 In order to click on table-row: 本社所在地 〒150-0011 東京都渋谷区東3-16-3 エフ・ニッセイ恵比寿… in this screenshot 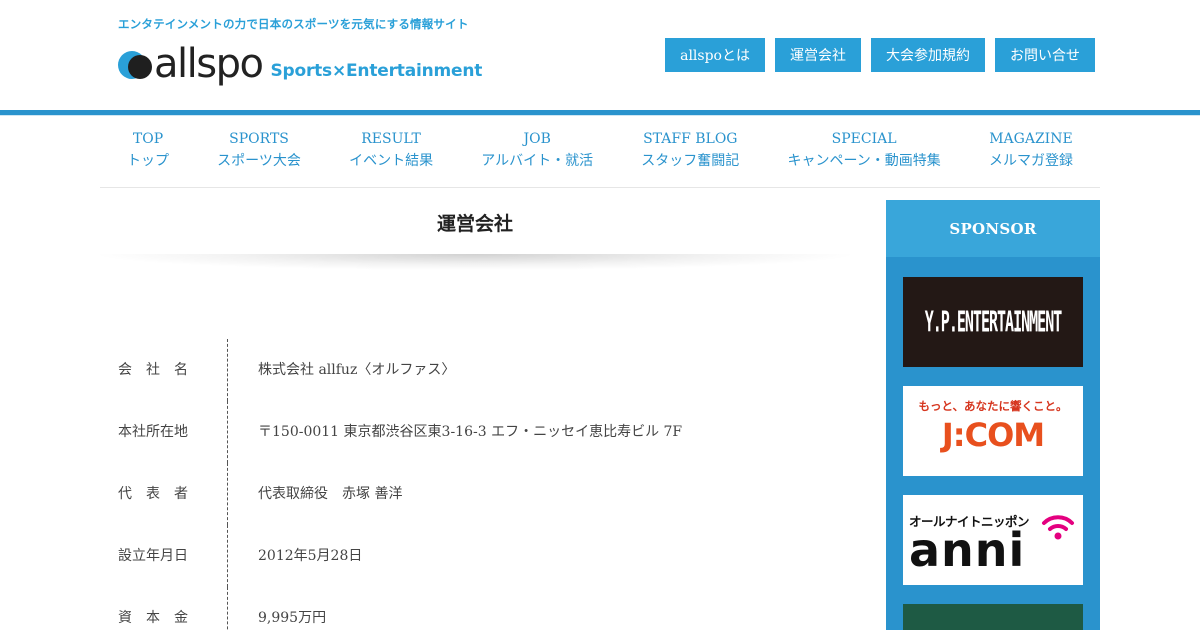, I will do `click(475, 432)`.